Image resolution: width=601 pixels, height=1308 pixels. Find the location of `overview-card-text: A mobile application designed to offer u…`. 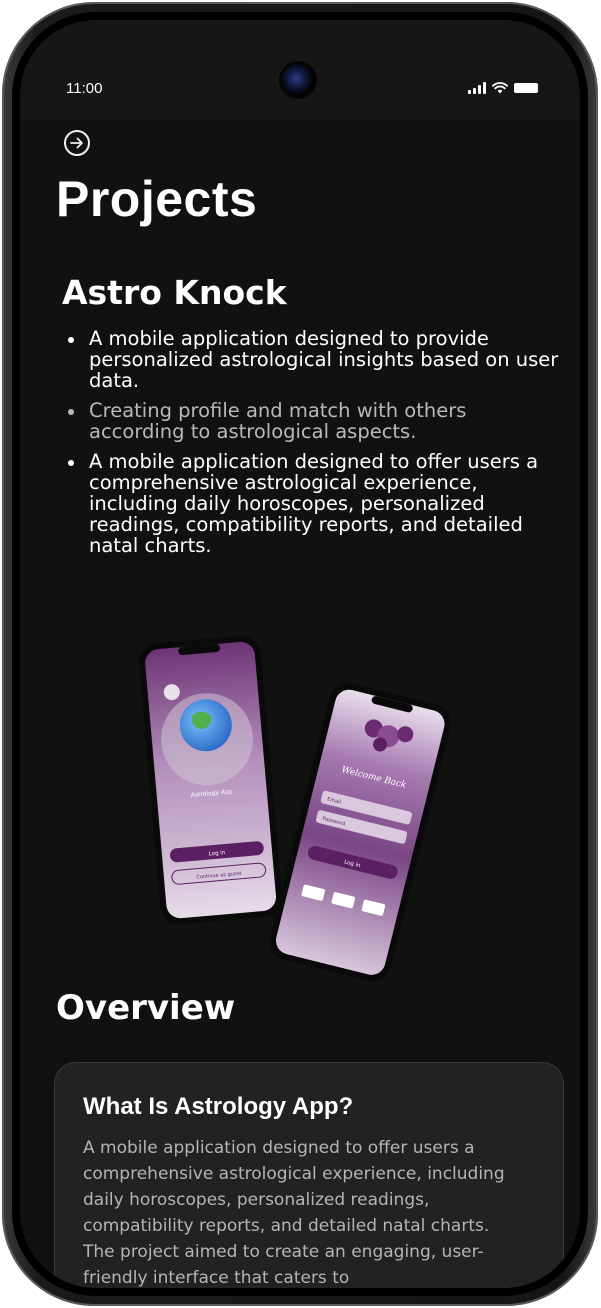

overview-card-text: A mobile application designed to offer u… is located at coordinates (294, 1213).